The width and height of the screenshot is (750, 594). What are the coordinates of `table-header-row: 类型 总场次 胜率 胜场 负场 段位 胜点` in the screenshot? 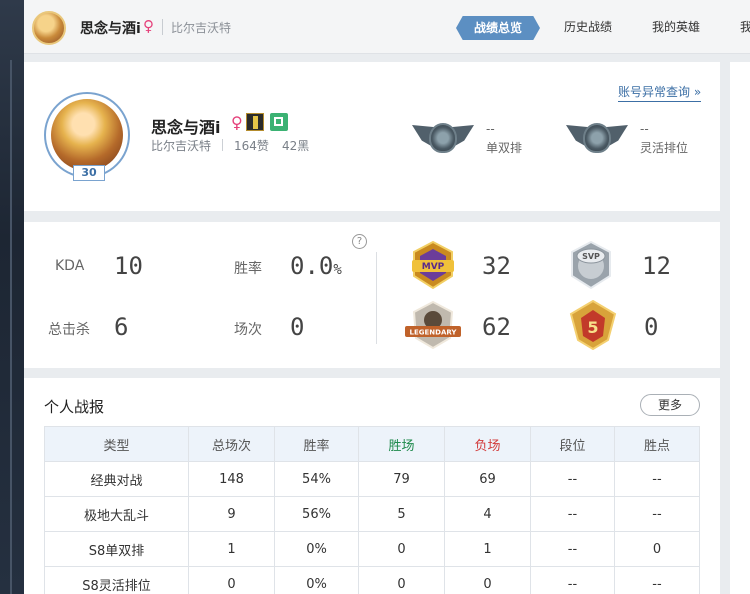 It's located at (372, 444).